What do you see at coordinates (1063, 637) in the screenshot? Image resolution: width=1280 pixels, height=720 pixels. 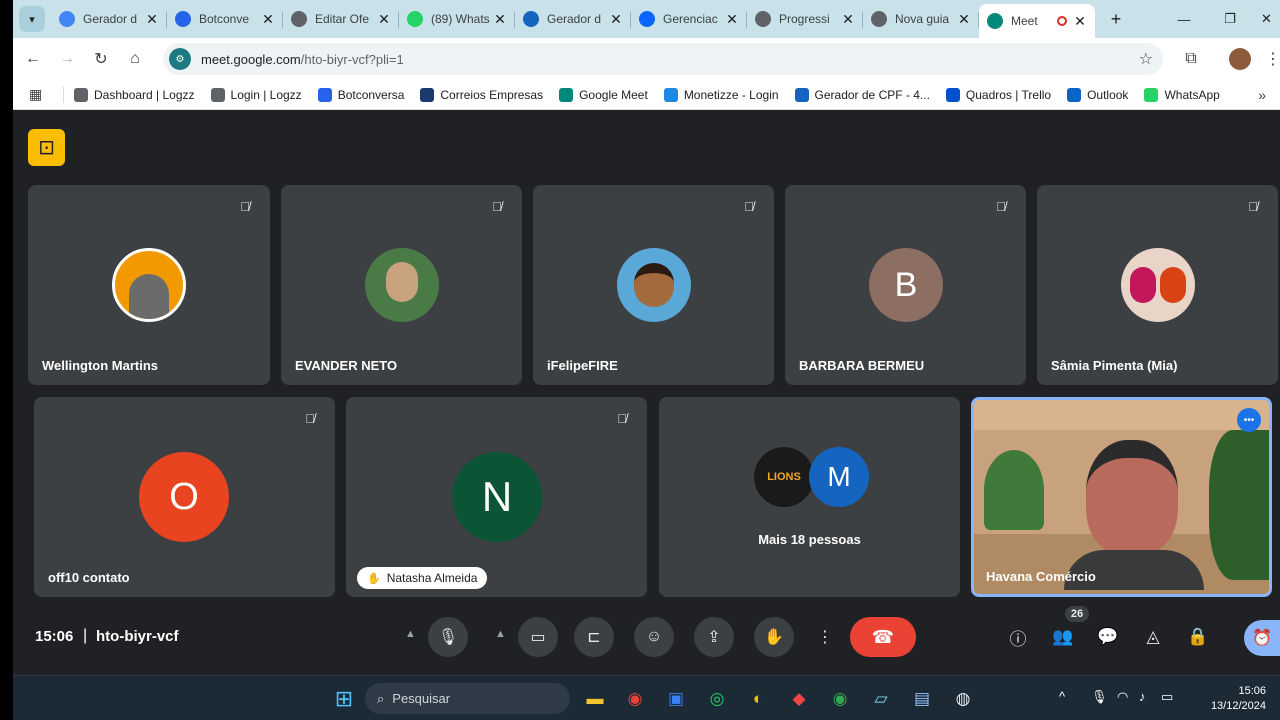 I see `people-button: 👥` at bounding box center [1063, 637].